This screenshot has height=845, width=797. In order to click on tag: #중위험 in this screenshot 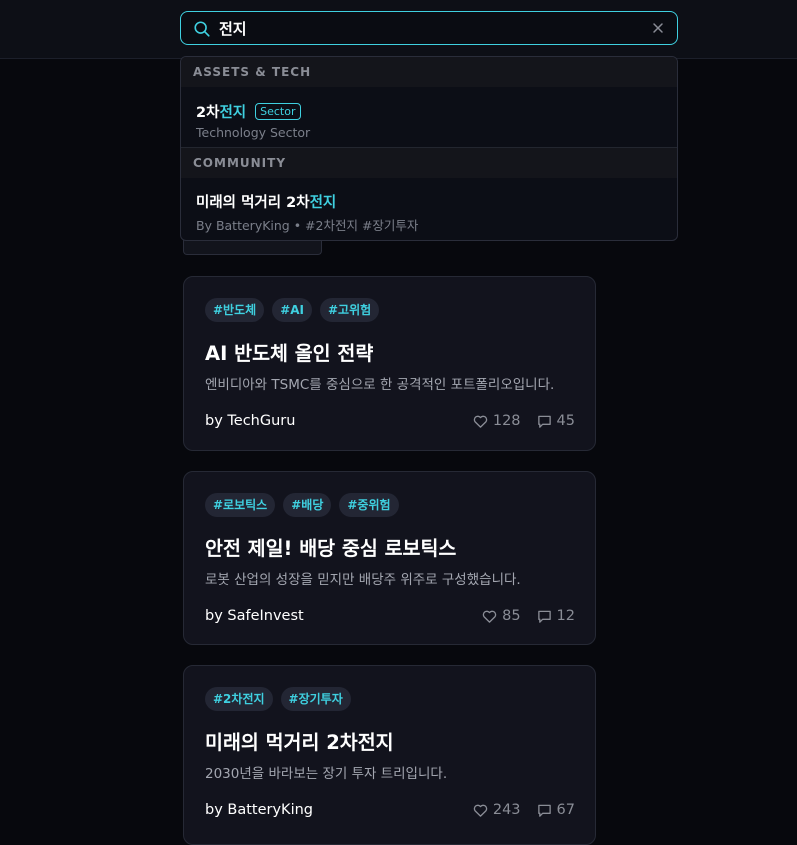, I will do `click(369, 505)`.